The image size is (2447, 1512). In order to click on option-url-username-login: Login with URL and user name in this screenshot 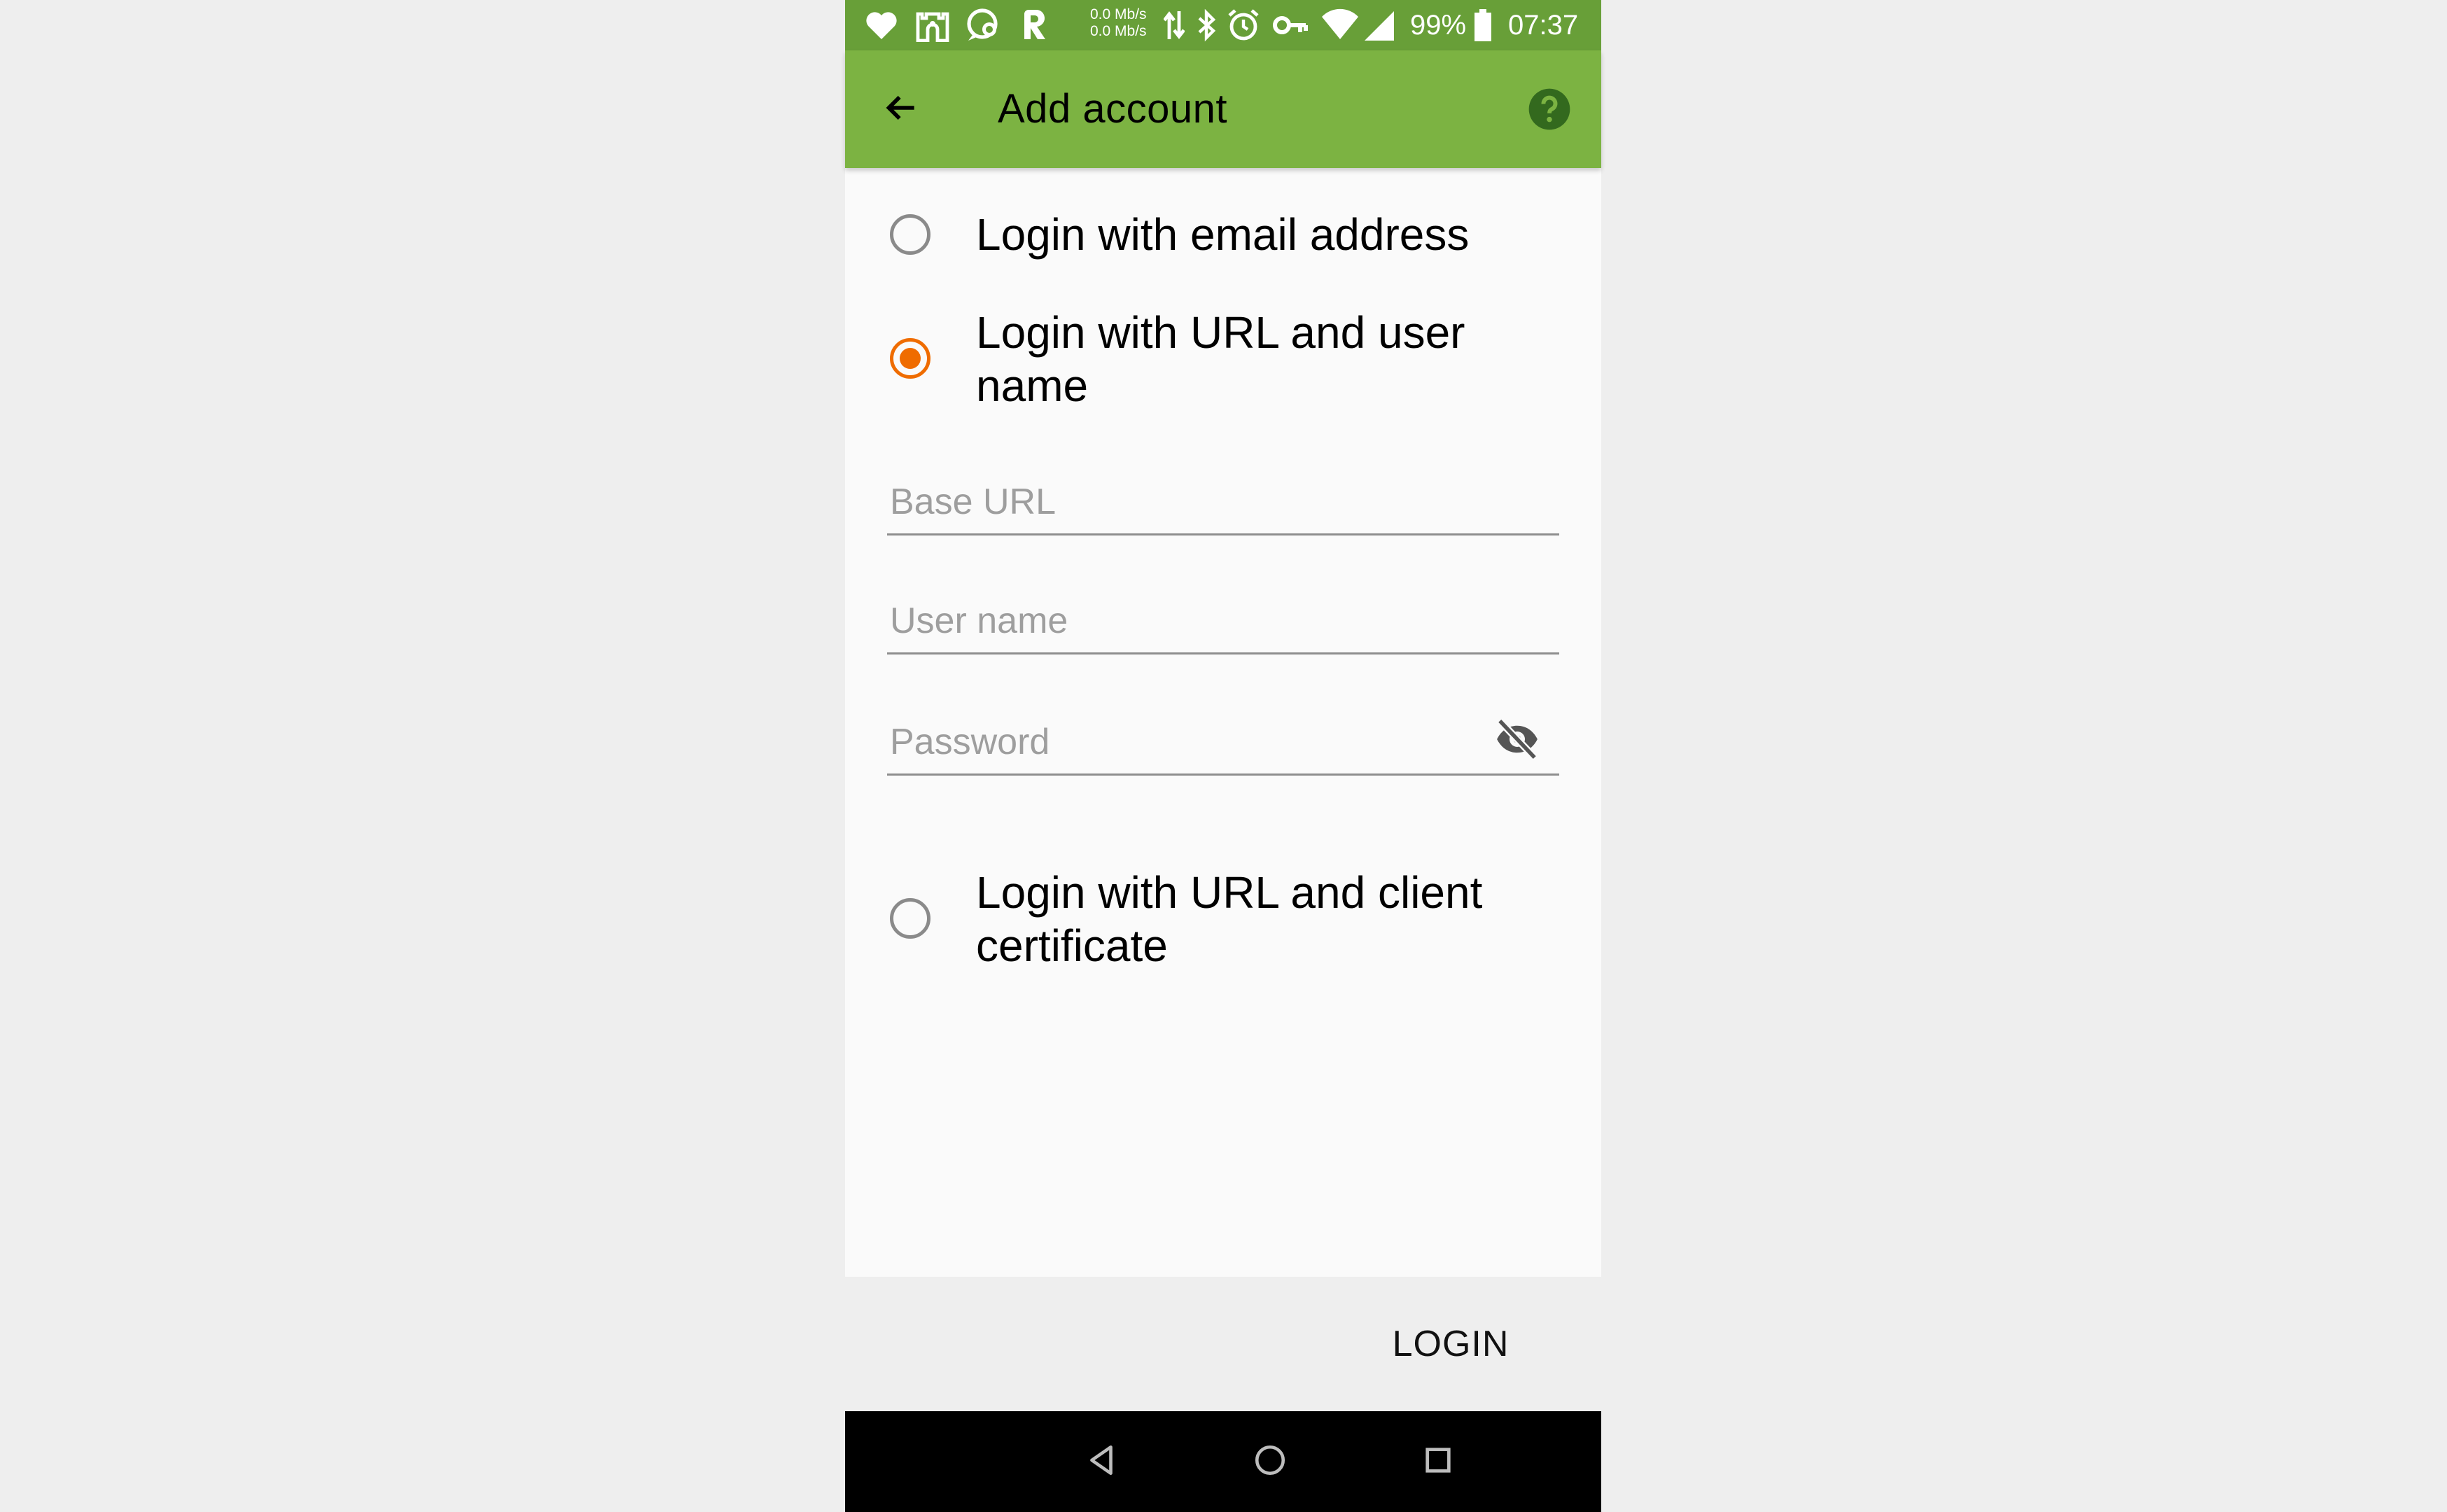, I will do `click(1223, 358)`.